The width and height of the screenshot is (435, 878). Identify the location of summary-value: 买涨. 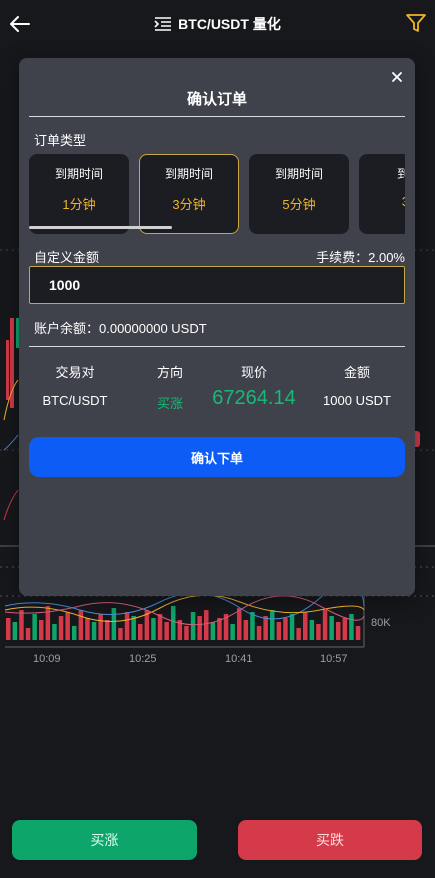
(169, 403).